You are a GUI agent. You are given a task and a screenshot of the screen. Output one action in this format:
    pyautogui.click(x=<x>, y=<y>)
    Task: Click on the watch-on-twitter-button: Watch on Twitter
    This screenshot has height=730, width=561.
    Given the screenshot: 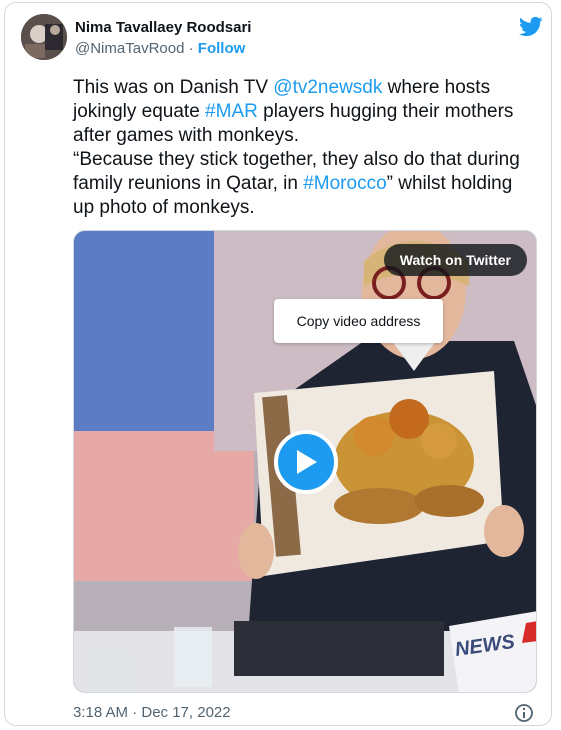 What is the action you would take?
    pyautogui.click(x=455, y=260)
    